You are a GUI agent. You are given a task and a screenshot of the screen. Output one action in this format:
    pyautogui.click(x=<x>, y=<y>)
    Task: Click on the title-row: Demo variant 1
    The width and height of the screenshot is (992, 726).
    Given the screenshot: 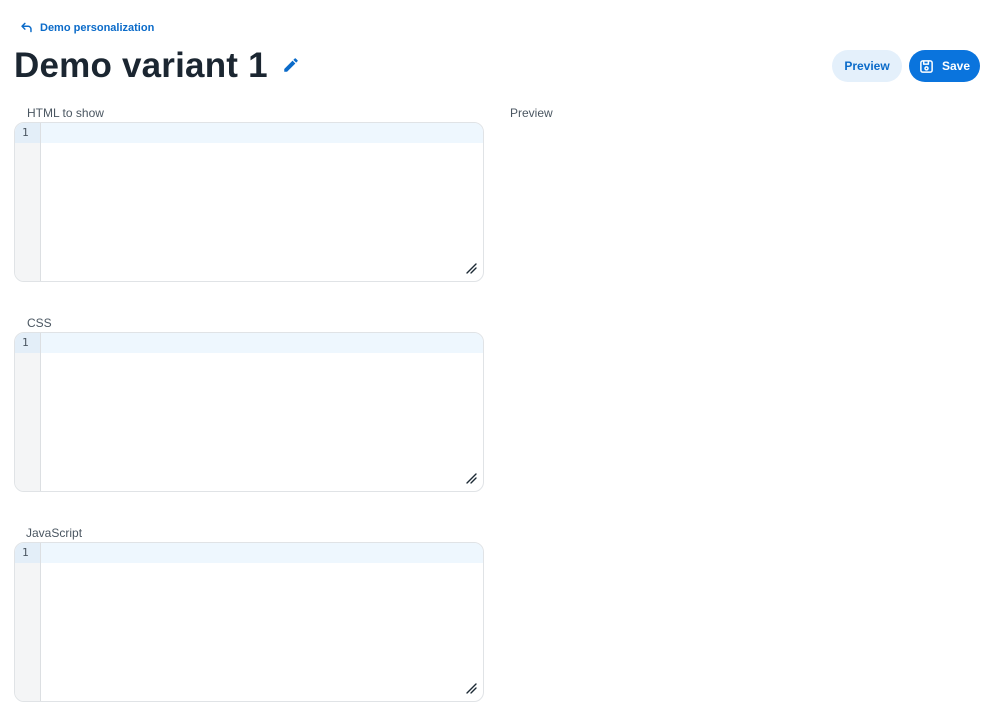 What is the action you would take?
    pyautogui.click(x=157, y=66)
    